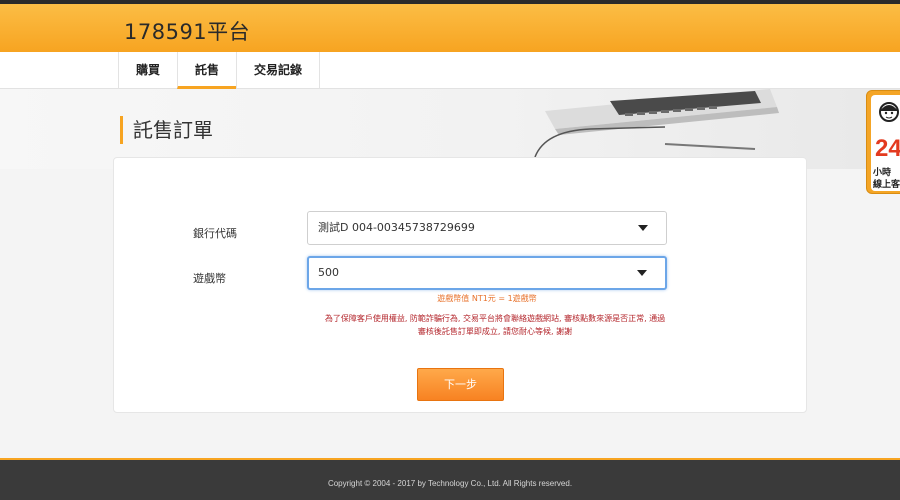 Image resolution: width=900 pixels, height=500 pixels. Describe the element at coordinates (166, 130) in the screenshot. I see `page-title: 託售訂單` at that location.